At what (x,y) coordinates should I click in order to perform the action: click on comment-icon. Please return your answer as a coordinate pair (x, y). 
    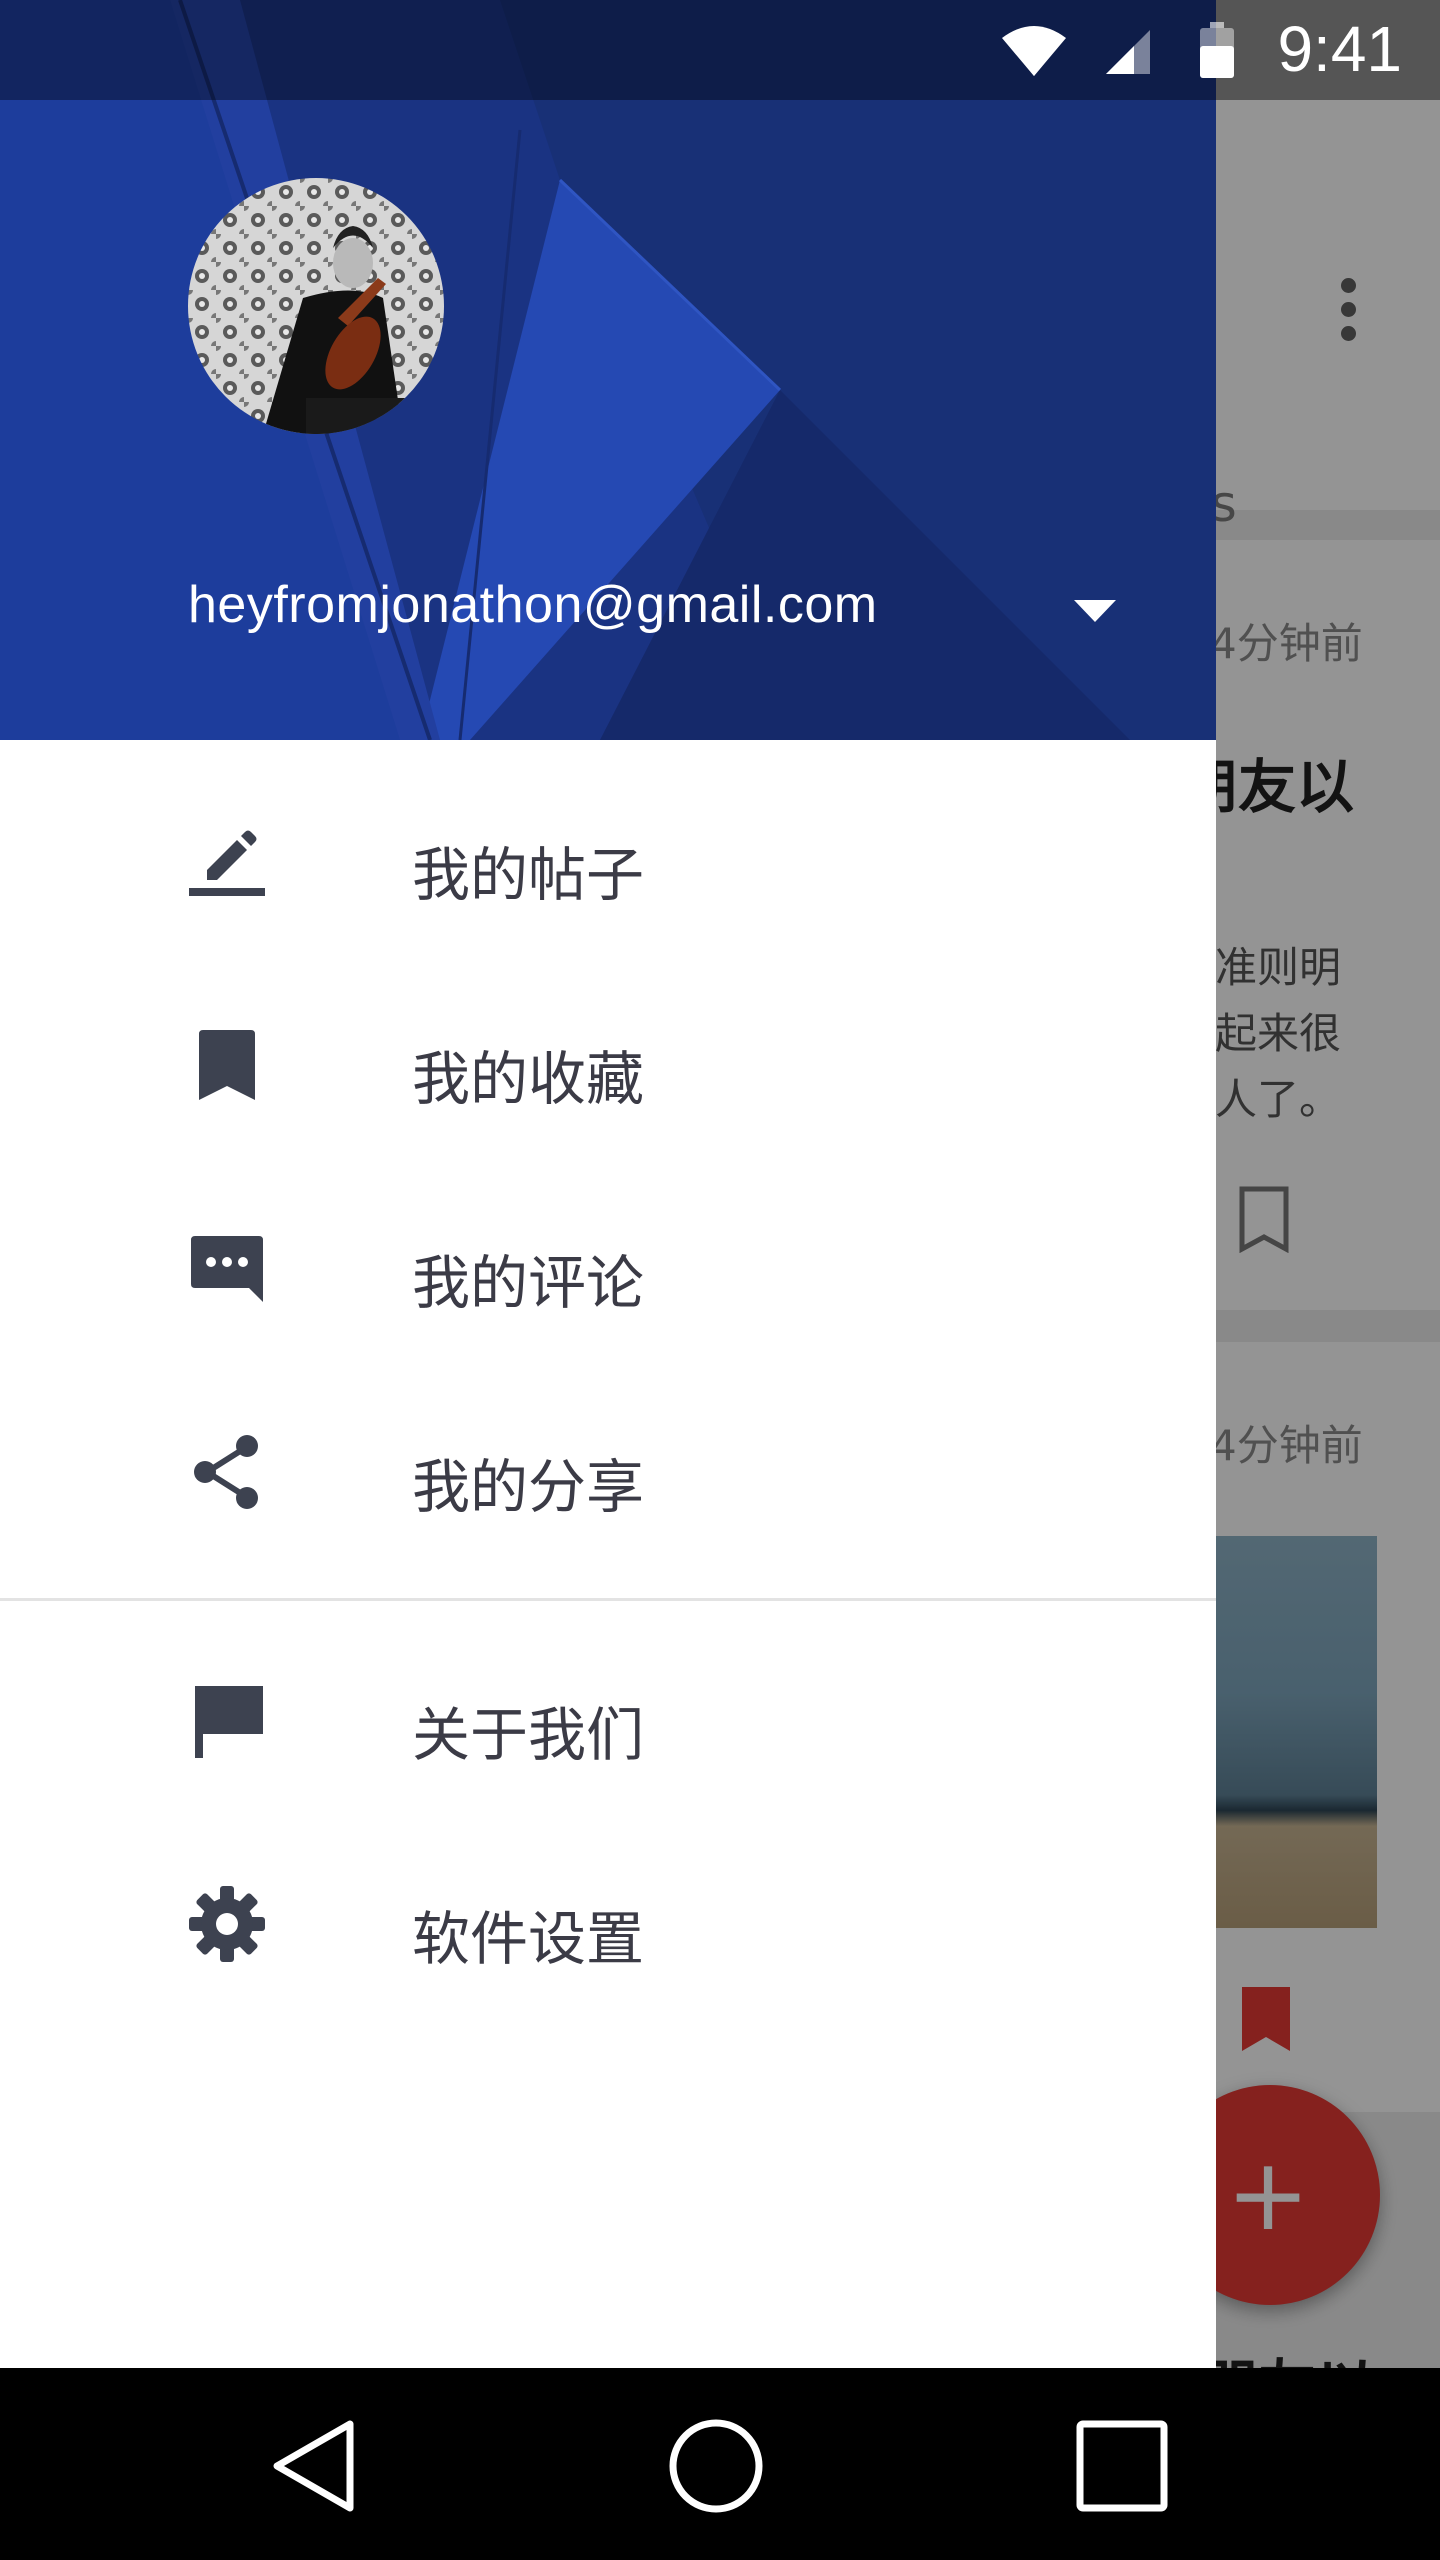
    Looking at the image, I should click on (227, 1269).